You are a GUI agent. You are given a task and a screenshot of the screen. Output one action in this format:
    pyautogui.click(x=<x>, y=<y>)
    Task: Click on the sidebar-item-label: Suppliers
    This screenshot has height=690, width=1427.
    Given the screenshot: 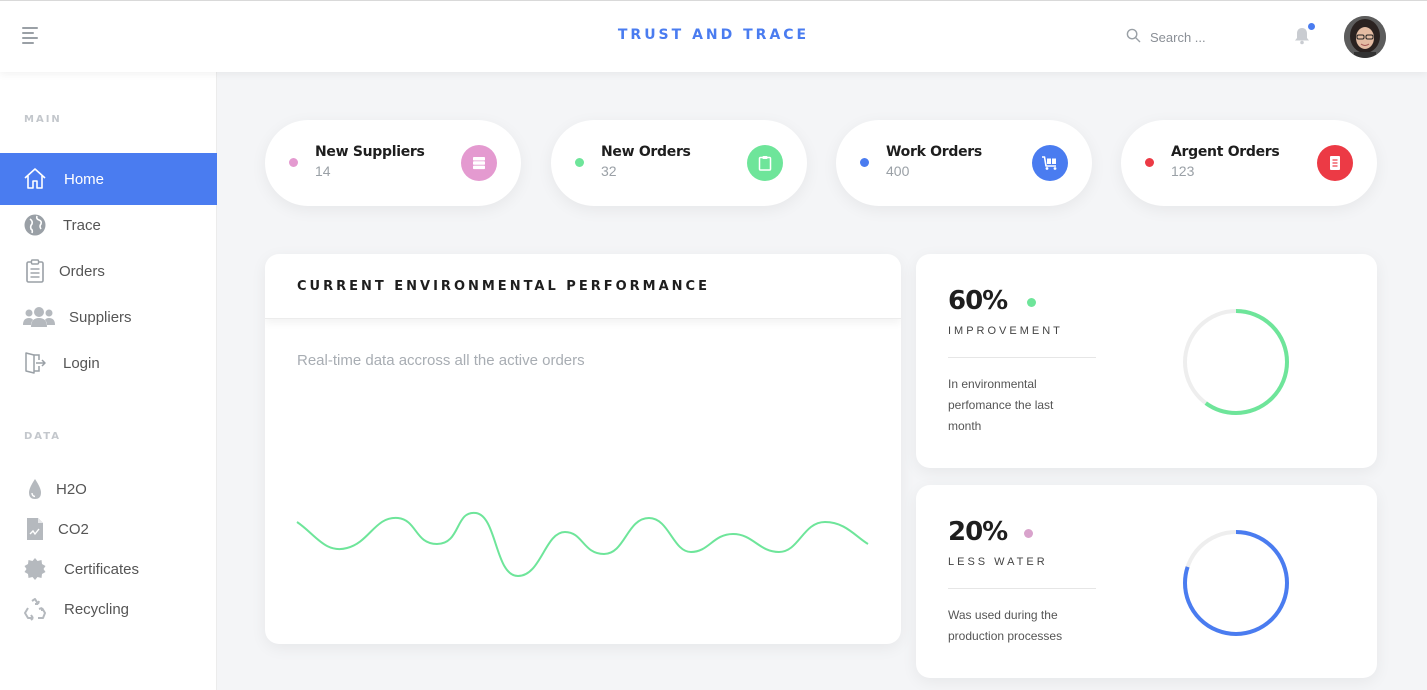 What is the action you would take?
    pyautogui.click(x=100, y=317)
    